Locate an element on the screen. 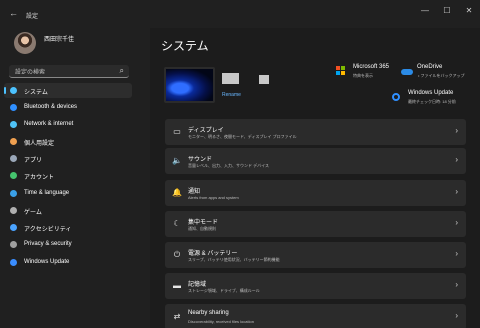 The width and height of the screenshot is (480, 328). card-subtitle: Discoverability, received files location is located at coordinates (221, 321).